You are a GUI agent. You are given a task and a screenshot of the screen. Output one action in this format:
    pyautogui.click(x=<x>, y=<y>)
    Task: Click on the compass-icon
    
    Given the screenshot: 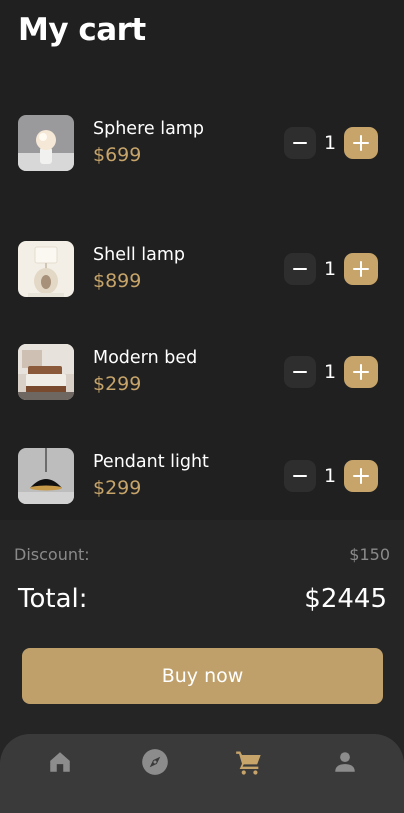 What is the action you would take?
    pyautogui.click(x=155, y=762)
    